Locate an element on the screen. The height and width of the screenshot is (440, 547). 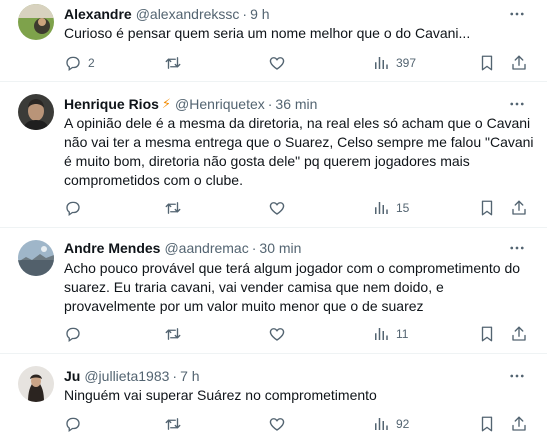
timestamp: 30 min is located at coordinates (280, 248).